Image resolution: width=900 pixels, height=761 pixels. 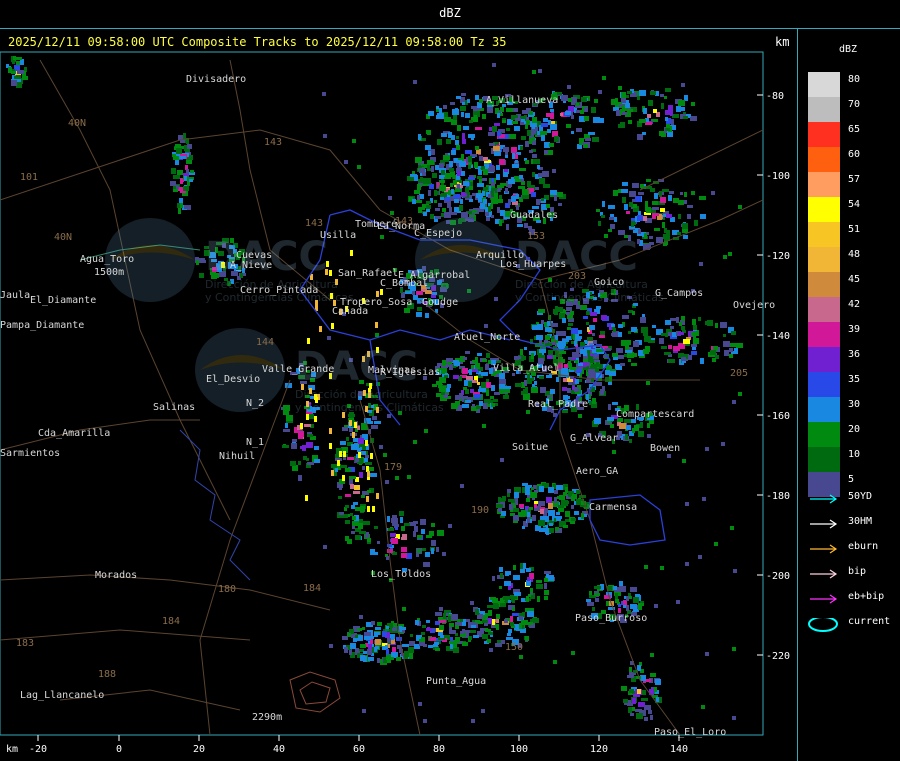 I want to click on track-legend-item: eb+bip, so click(x=853, y=598).